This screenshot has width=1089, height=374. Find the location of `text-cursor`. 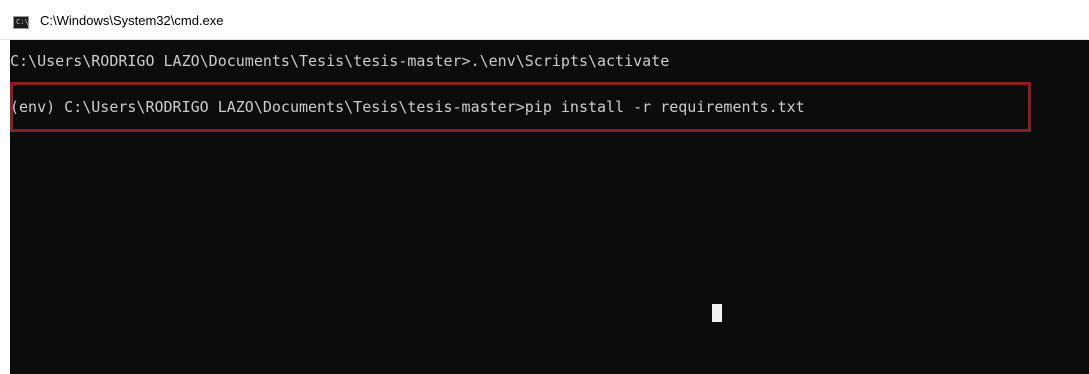

text-cursor is located at coordinates (717, 313).